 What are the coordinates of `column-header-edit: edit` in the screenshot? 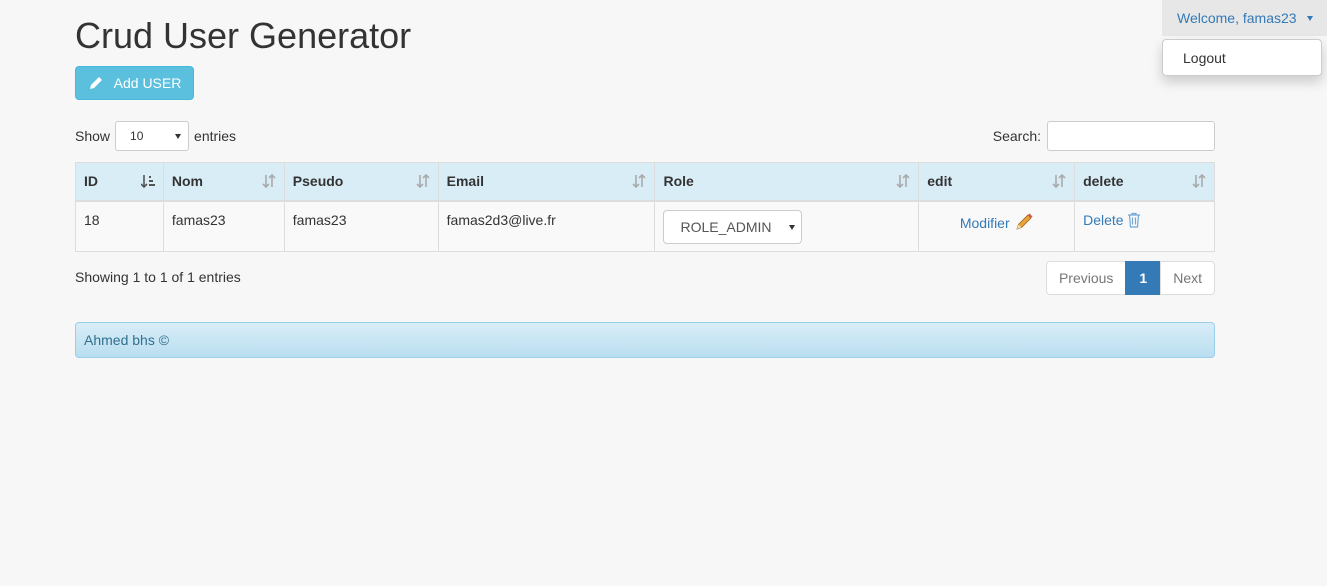 It's located at (997, 182).